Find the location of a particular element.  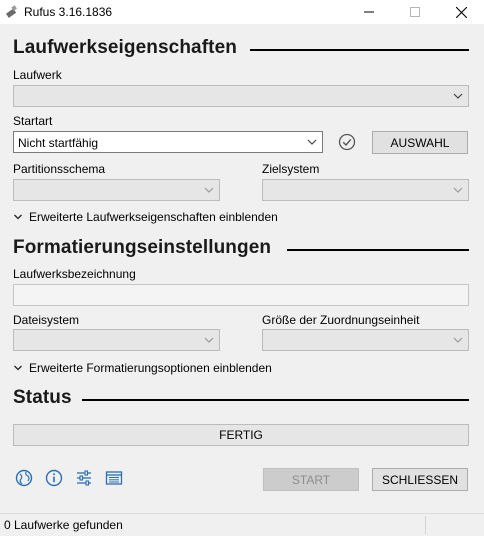

volume-label-label: Laufwerksbezeichnung is located at coordinates (74, 274).